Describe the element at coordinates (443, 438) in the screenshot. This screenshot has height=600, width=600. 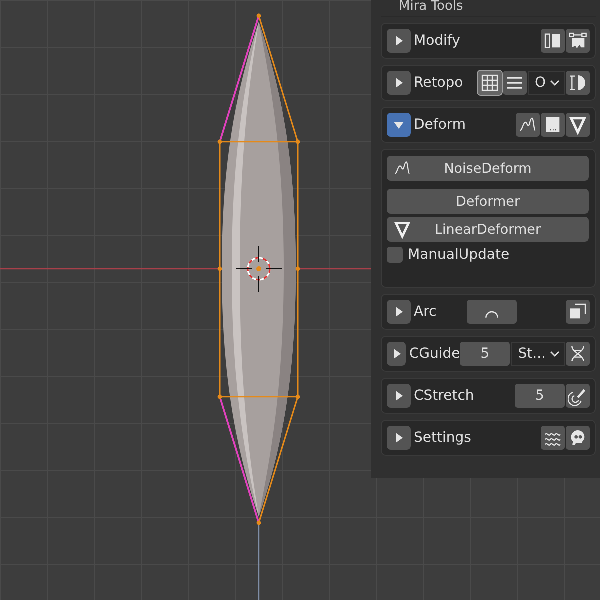
I see `section-label: Settings` at that location.